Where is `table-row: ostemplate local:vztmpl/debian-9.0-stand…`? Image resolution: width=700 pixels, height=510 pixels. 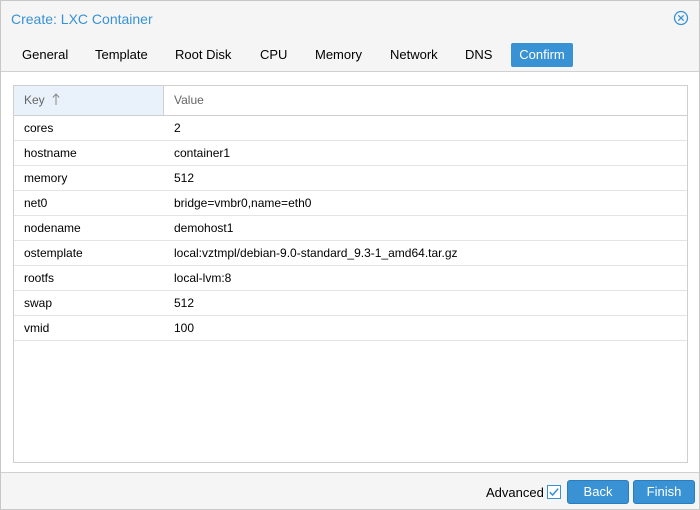
table-row: ostemplate local:vztmpl/debian-9.0-stand… is located at coordinates (350, 253).